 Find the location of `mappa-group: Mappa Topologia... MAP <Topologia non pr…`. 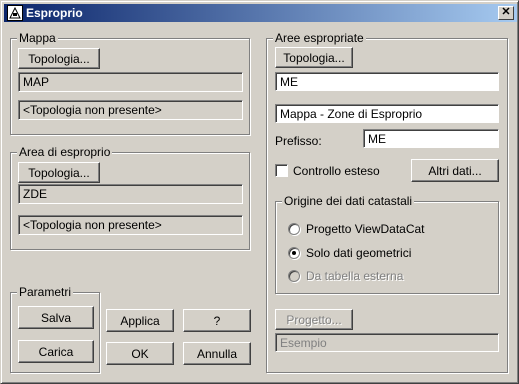

mappa-group: Mappa Topologia... MAP <Topologia non pr… is located at coordinates (130, 83).